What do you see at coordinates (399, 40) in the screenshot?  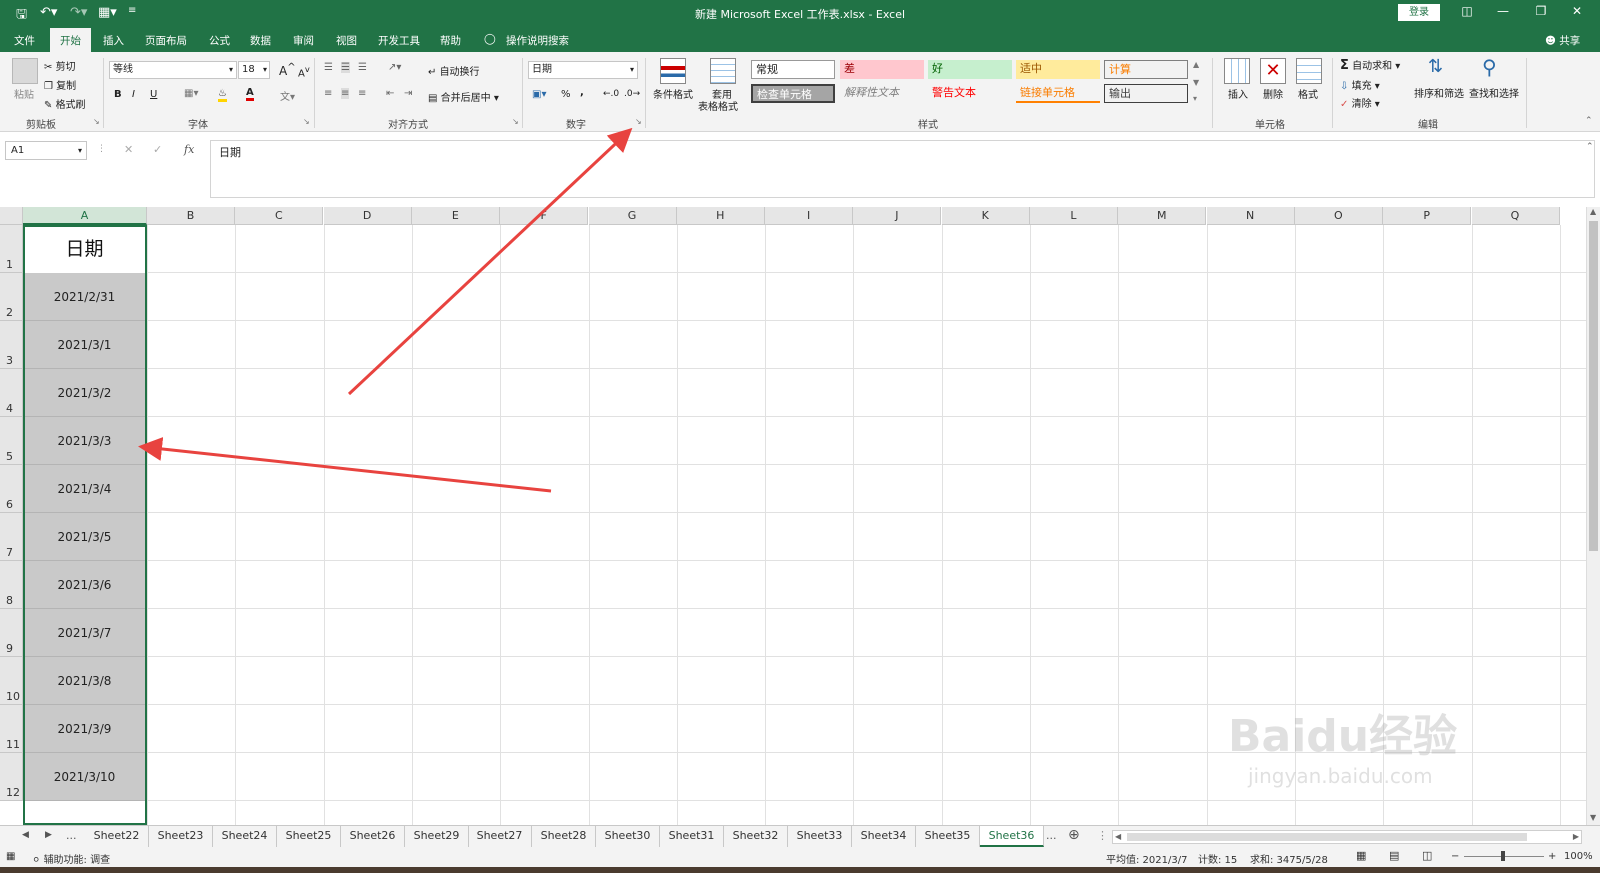 I see `tab-developer: 开发工具` at bounding box center [399, 40].